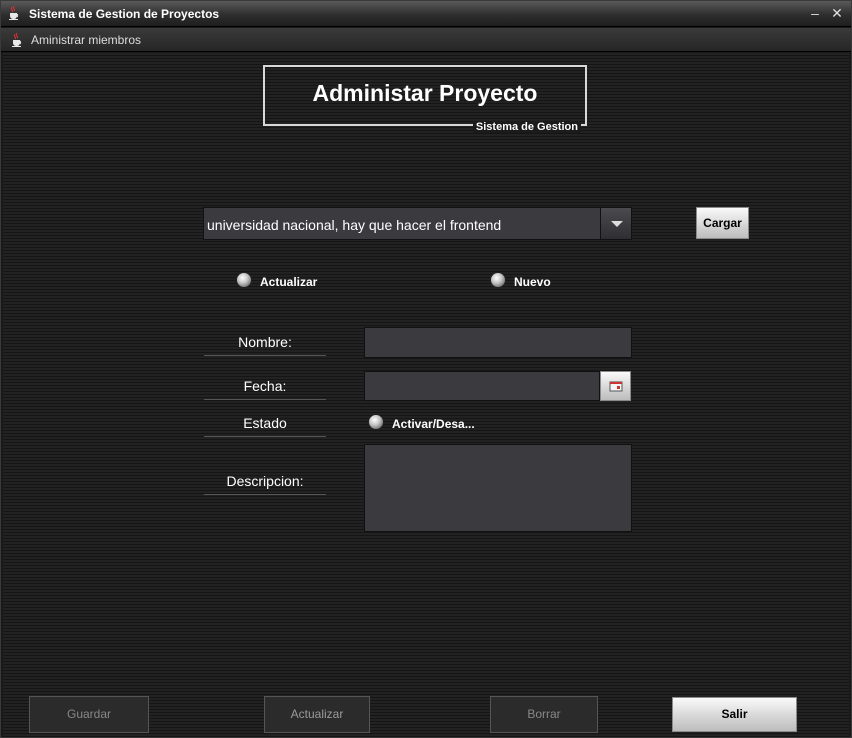 The image size is (852, 738). I want to click on minimize-button: –, so click(815, 13).